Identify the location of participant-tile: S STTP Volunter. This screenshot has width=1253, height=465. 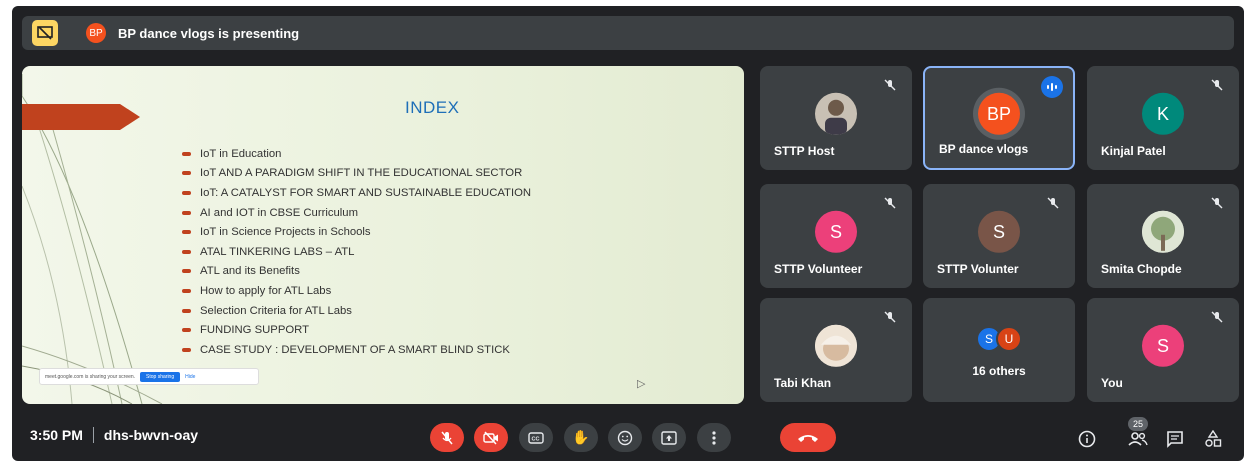
(999, 236).